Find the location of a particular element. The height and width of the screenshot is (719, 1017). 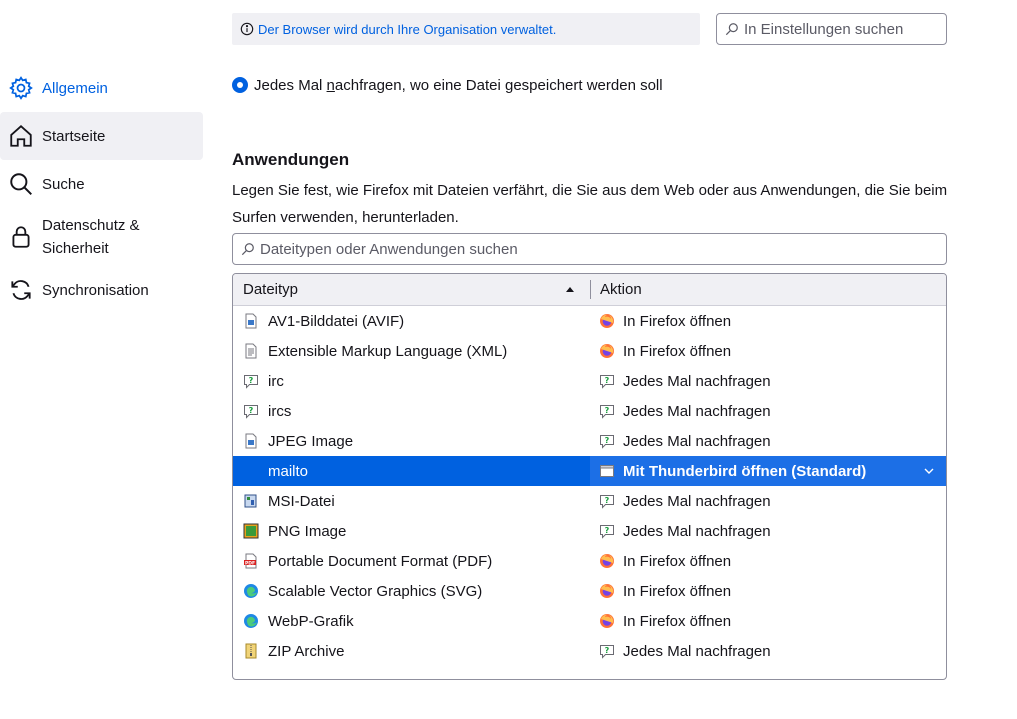

image-file-icon is located at coordinates (251, 441).